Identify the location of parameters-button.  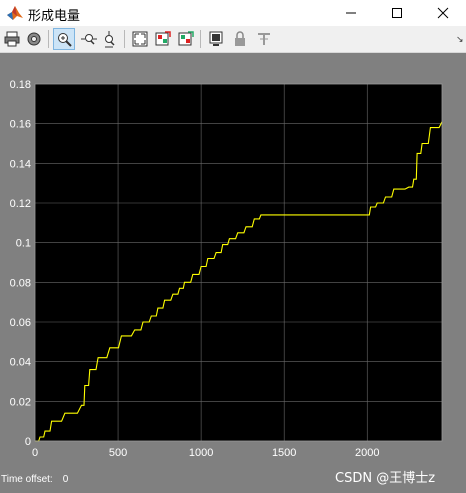
(34, 39).